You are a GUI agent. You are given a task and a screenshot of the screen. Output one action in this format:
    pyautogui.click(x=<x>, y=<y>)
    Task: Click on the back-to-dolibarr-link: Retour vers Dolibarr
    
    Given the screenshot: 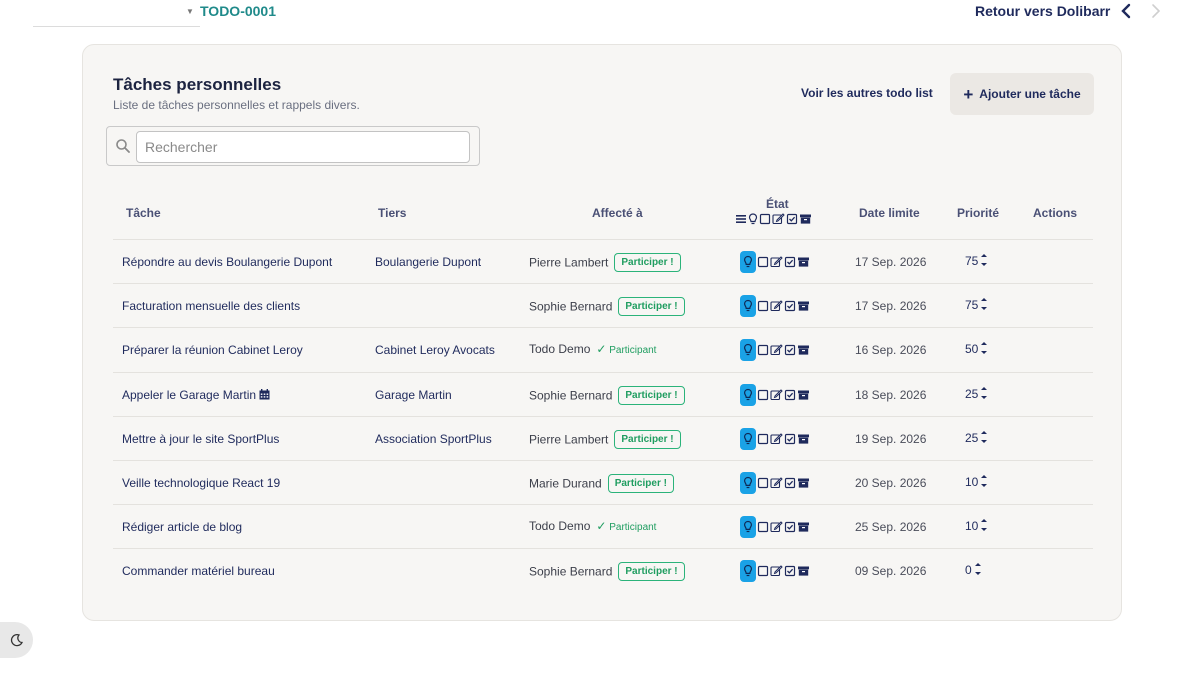 What is the action you would take?
    pyautogui.click(x=1042, y=11)
    